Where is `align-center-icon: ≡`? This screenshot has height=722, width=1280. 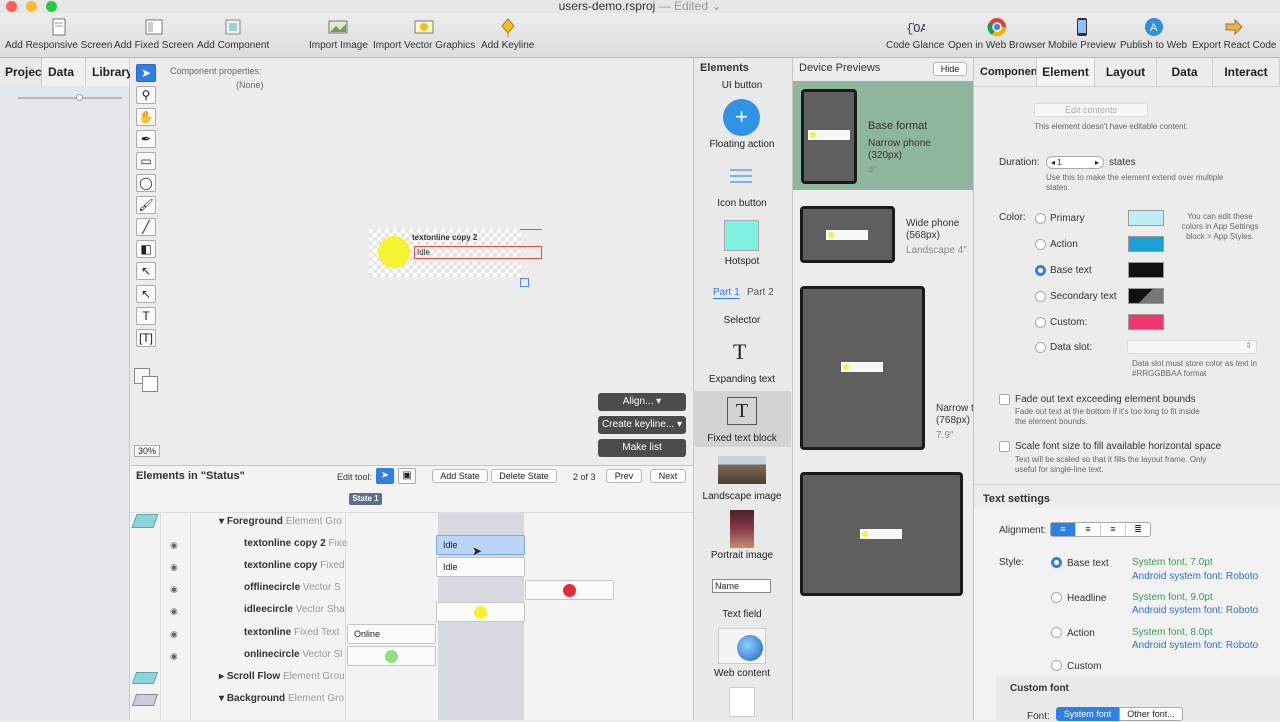
align-center-icon: ≡ is located at coordinates (1087, 529).